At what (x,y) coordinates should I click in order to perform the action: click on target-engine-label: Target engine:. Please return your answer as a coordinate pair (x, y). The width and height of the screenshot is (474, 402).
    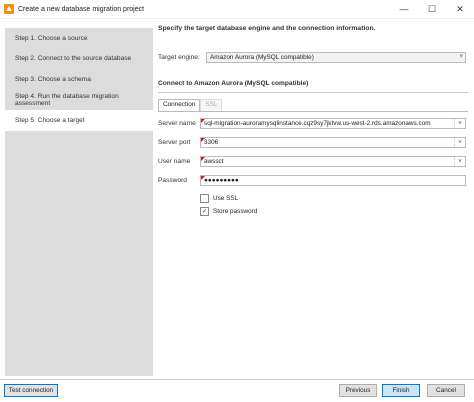
    Looking at the image, I should click on (179, 57).